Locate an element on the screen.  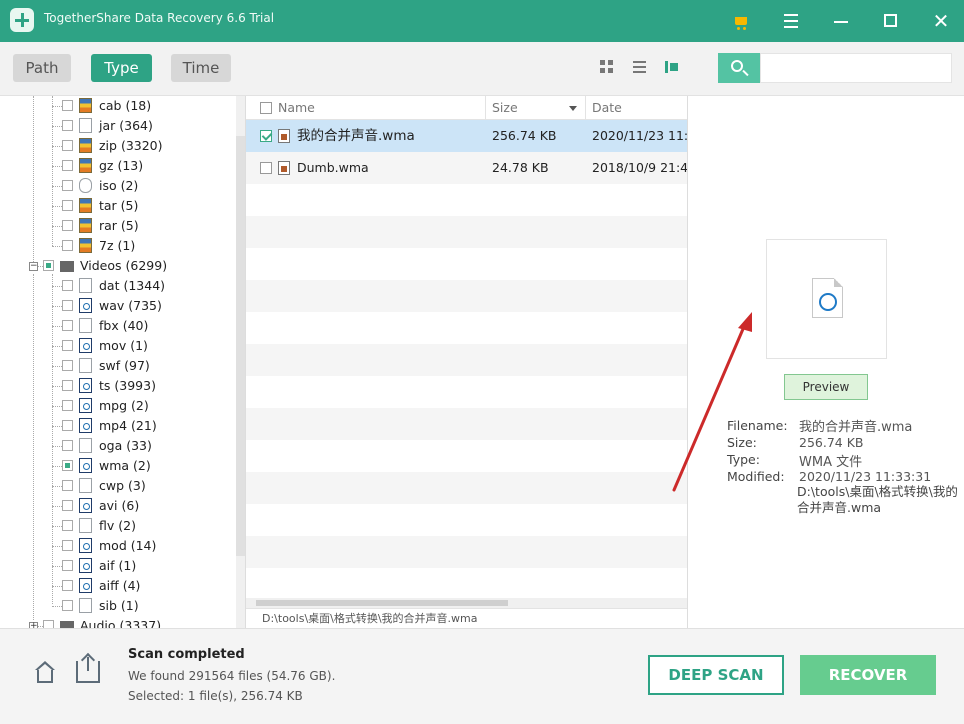
tree-item: − Videos (6299) is located at coordinates (118, 266).